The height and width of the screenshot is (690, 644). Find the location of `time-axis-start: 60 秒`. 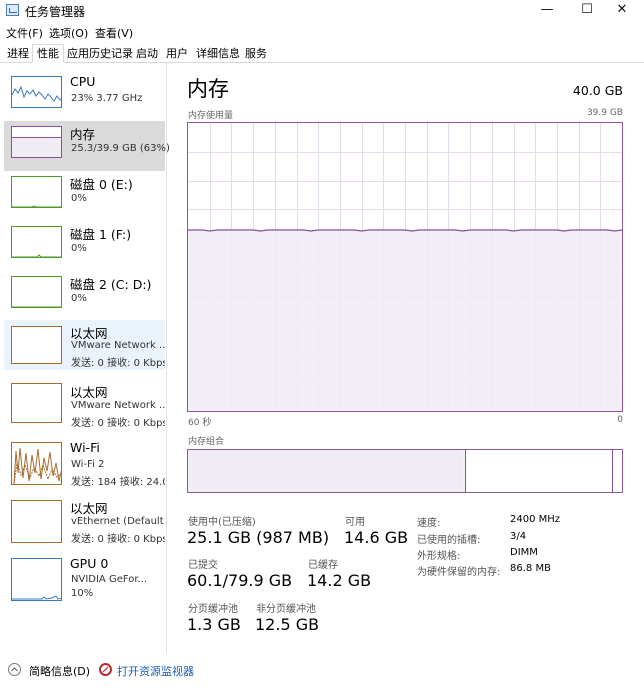

time-axis-start: 60 秒 is located at coordinates (200, 423).